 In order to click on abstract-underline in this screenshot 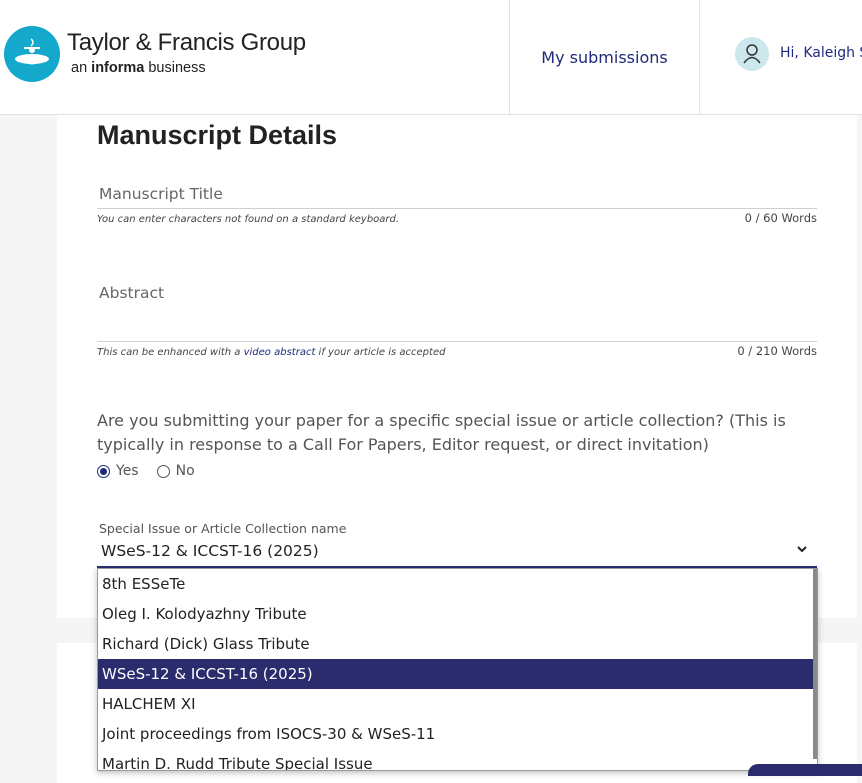, I will do `click(457, 341)`.